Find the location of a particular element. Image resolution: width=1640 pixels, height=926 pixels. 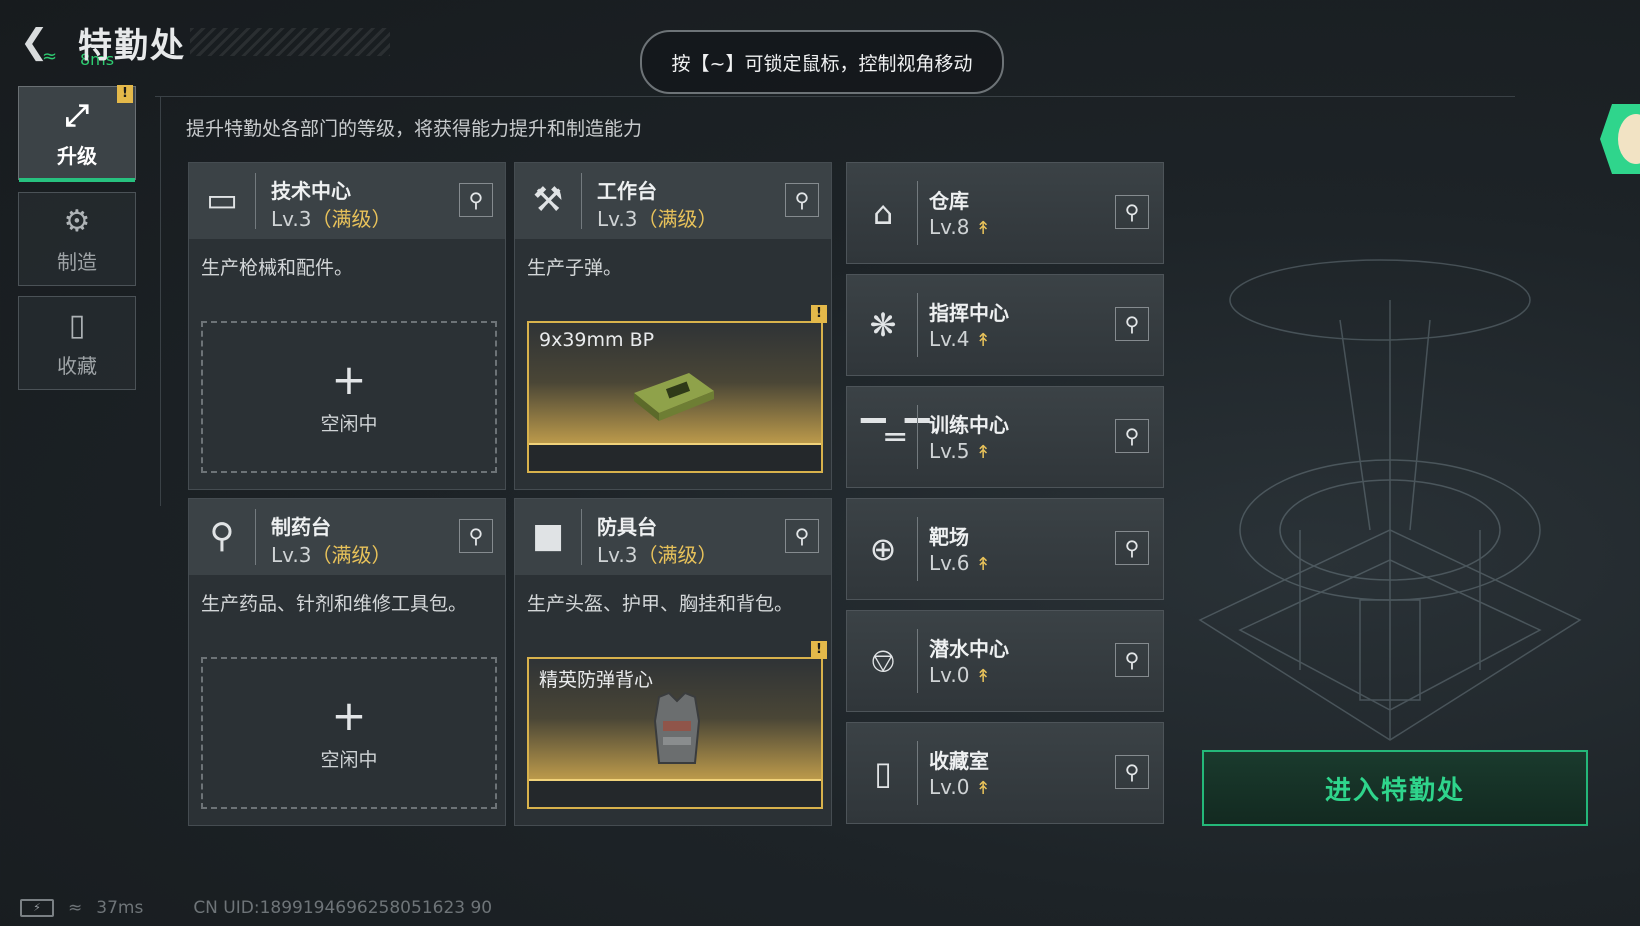

mouse-lock-hint: 按【~】可锁定鼠标，控制视角移动 is located at coordinates (822, 62).